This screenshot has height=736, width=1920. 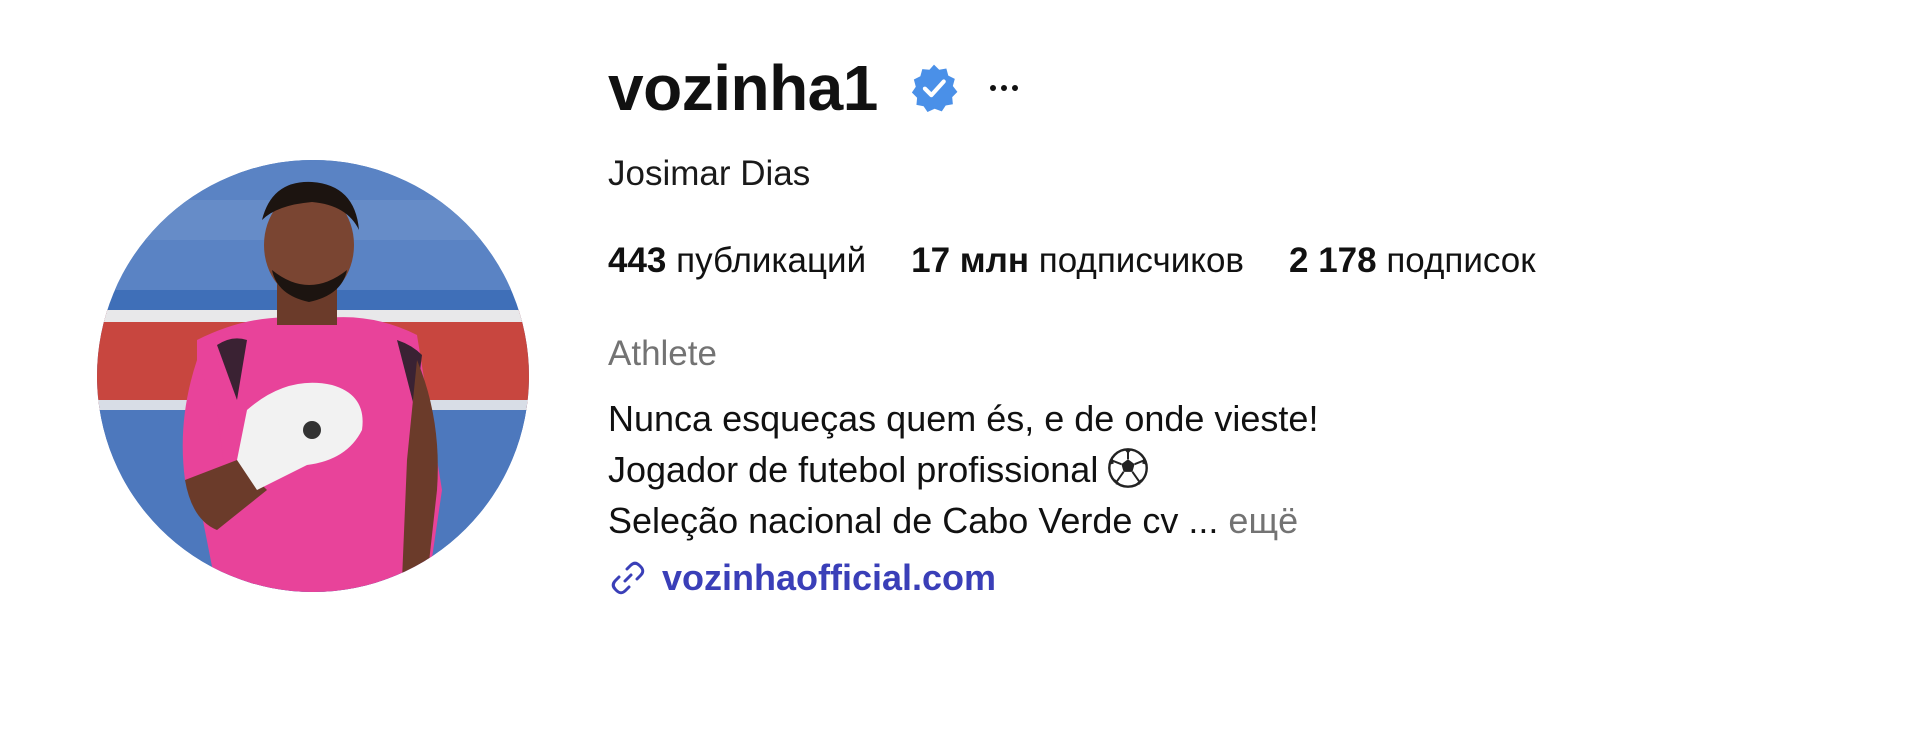 What do you see at coordinates (1333, 260) in the screenshot?
I see `stat-following-value: 2 178` at bounding box center [1333, 260].